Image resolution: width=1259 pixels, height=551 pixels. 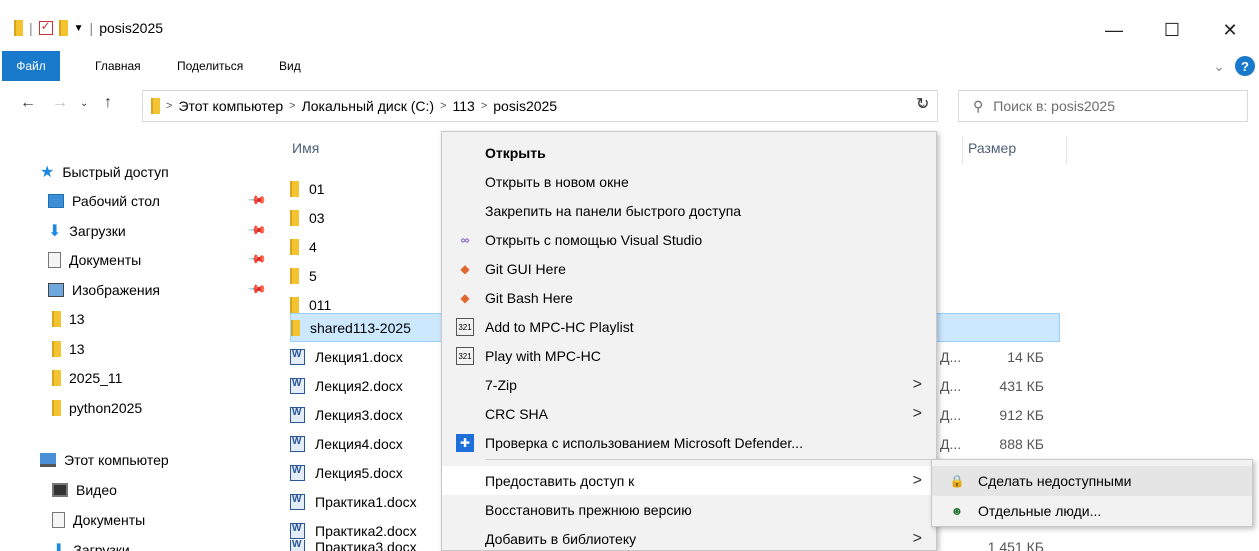 I want to click on desktop-icon, so click(x=56, y=201).